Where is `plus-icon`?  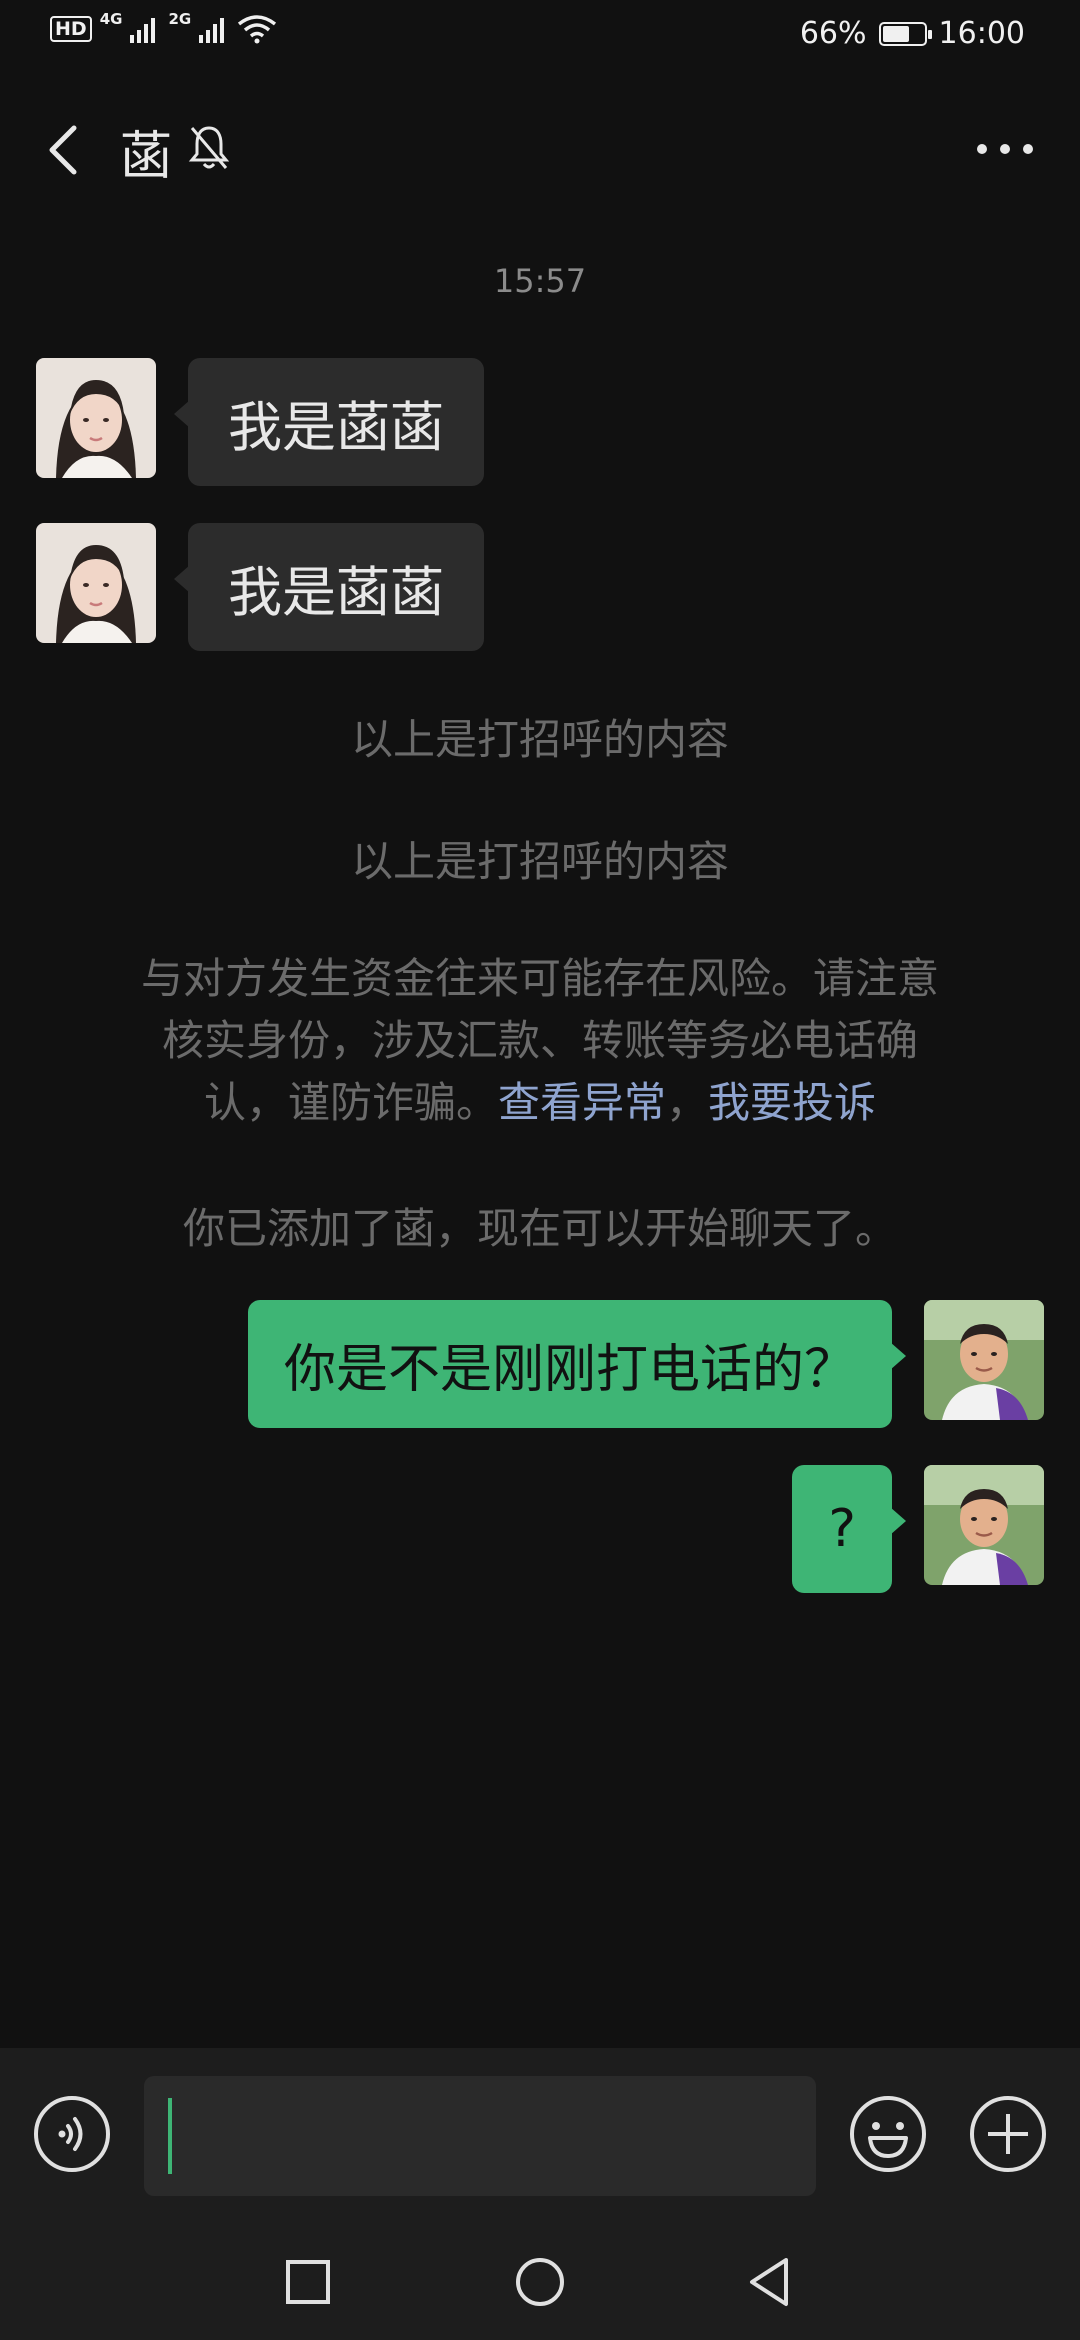
plus-icon is located at coordinates (1008, 2134).